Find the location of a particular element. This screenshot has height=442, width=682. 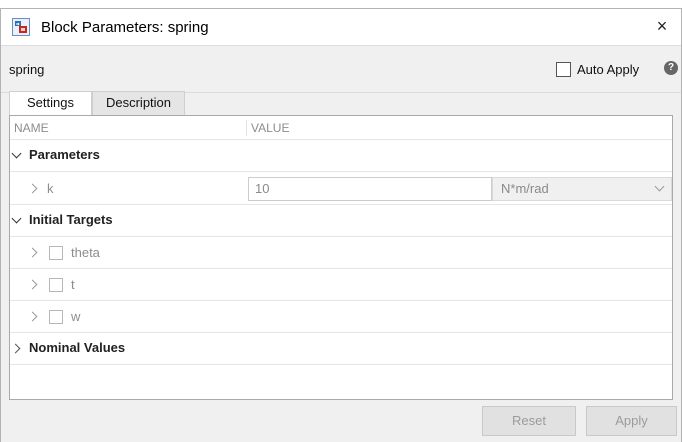

title-bar: Block Parameters: spring × is located at coordinates (341, 27).